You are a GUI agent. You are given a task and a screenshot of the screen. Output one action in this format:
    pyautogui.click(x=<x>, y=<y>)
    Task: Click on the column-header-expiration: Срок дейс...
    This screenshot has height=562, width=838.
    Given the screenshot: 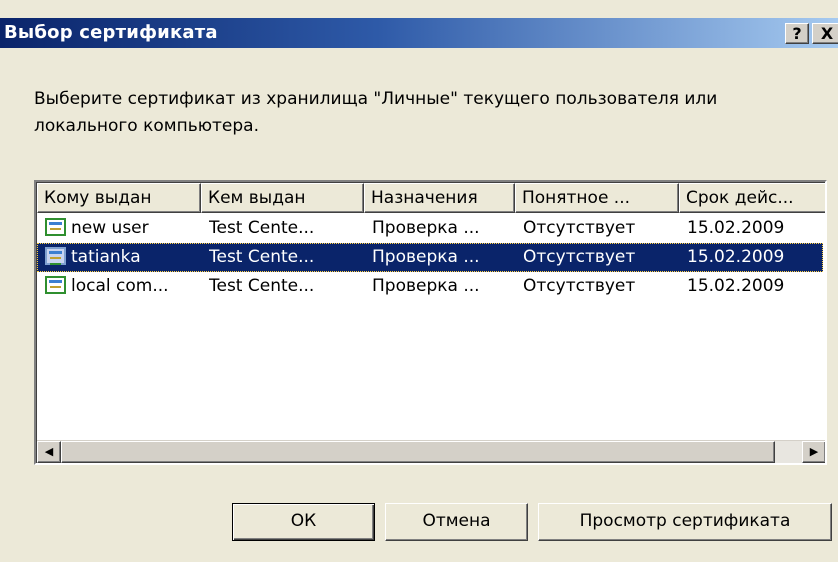 What is the action you would take?
    pyautogui.click(x=752, y=198)
    